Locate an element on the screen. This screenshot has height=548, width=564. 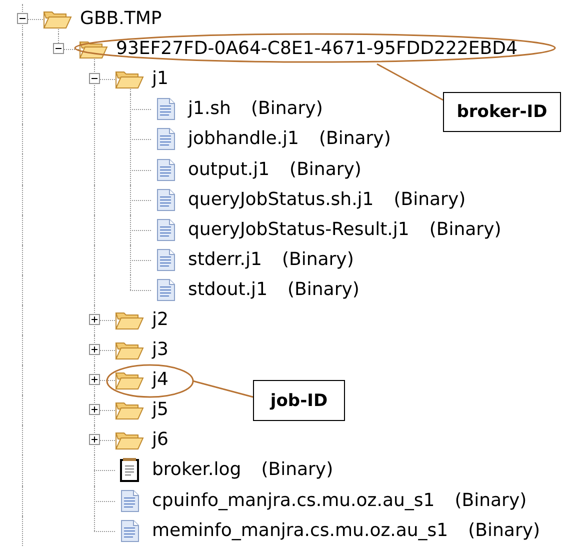
callout-label: job-ID is located at coordinates (299, 400).